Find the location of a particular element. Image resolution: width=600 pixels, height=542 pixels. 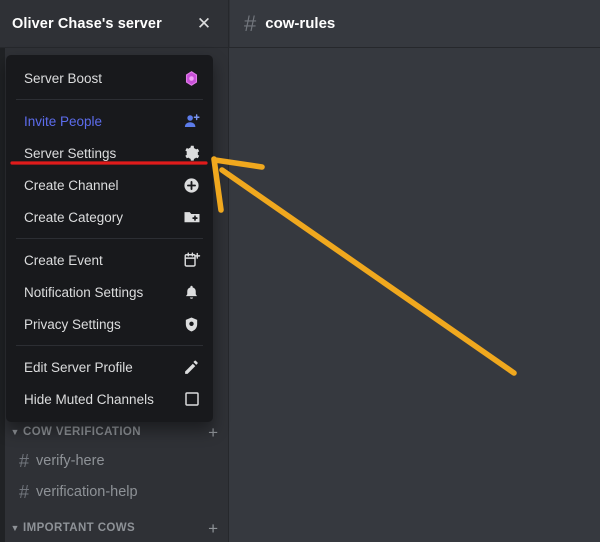

menu-item-server-settings: Server Settings is located at coordinates (109, 153).